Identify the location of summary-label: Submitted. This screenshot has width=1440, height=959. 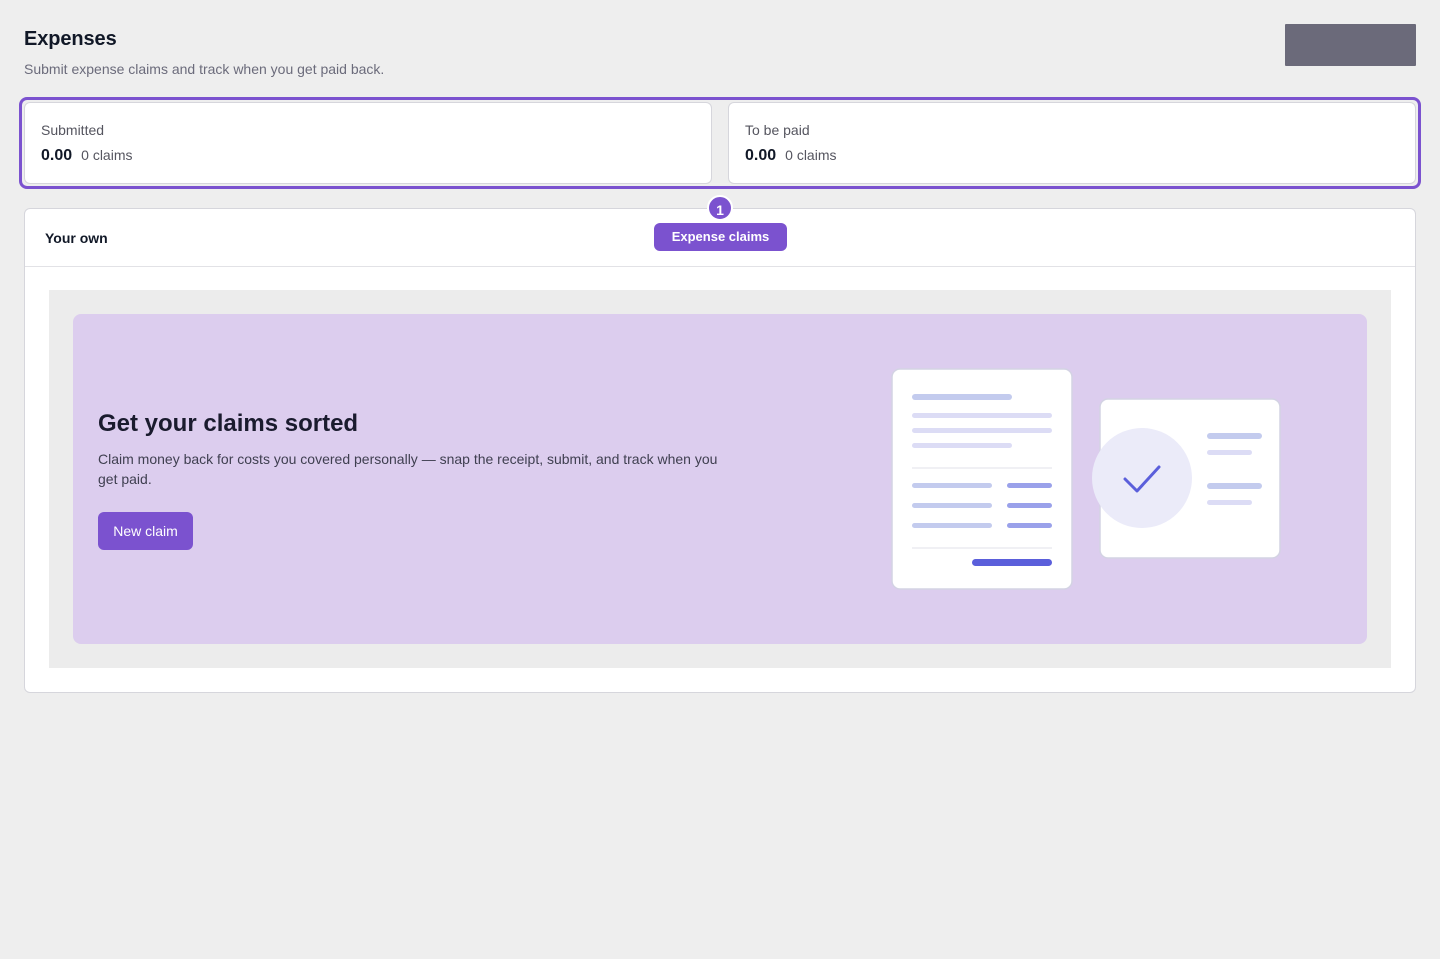
(73, 130).